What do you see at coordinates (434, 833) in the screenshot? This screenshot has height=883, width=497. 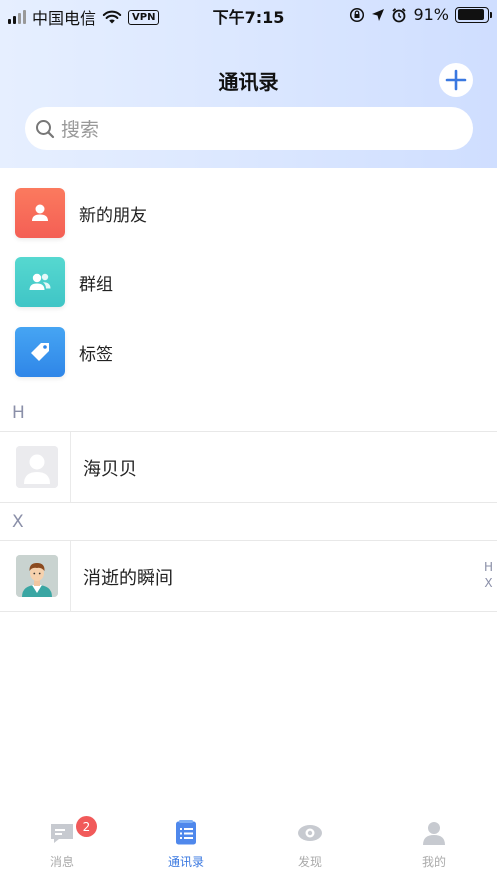 I see `profile-icon` at bounding box center [434, 833].